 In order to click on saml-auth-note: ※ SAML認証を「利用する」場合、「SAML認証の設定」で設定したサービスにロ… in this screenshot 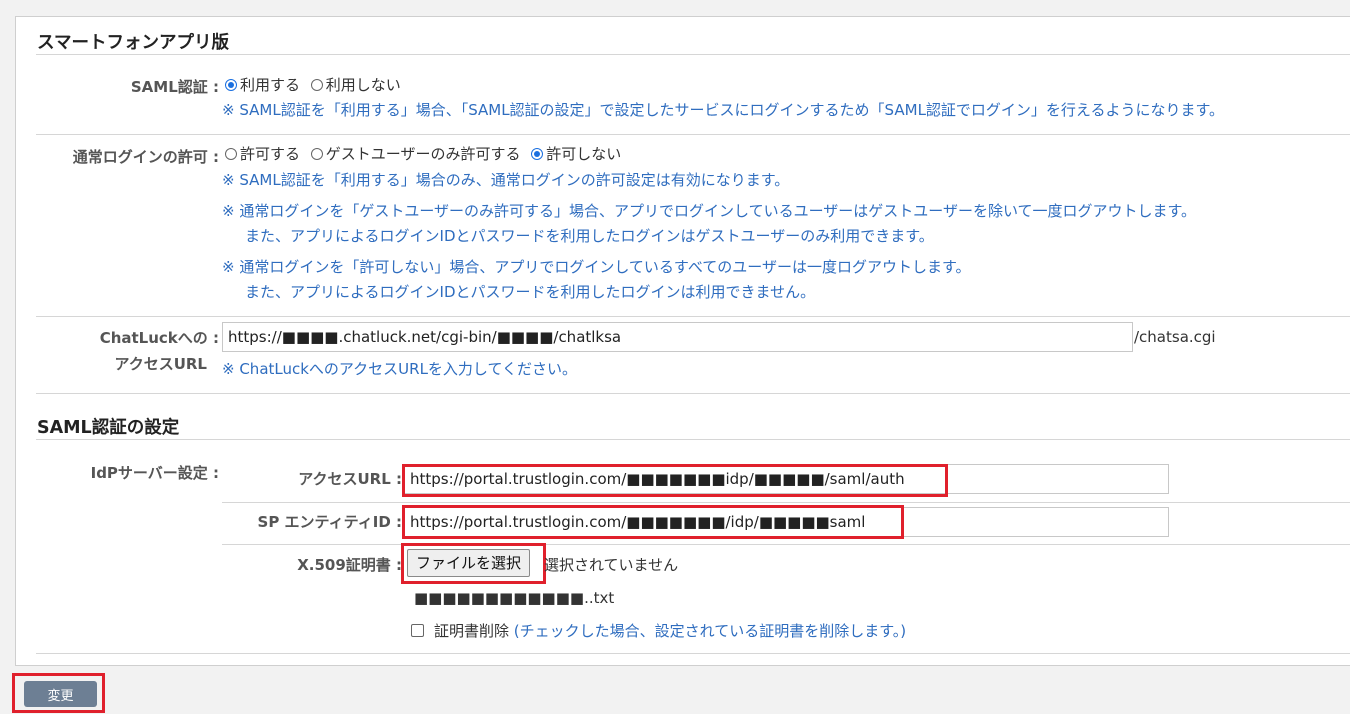, I will do `click(723, 110)`.